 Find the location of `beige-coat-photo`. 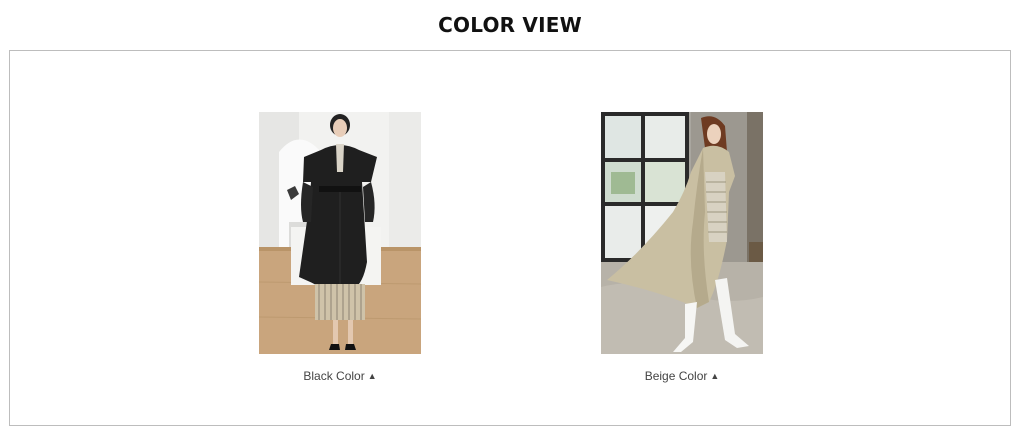

beige-coat-photo is located at coordinates (682, 233).